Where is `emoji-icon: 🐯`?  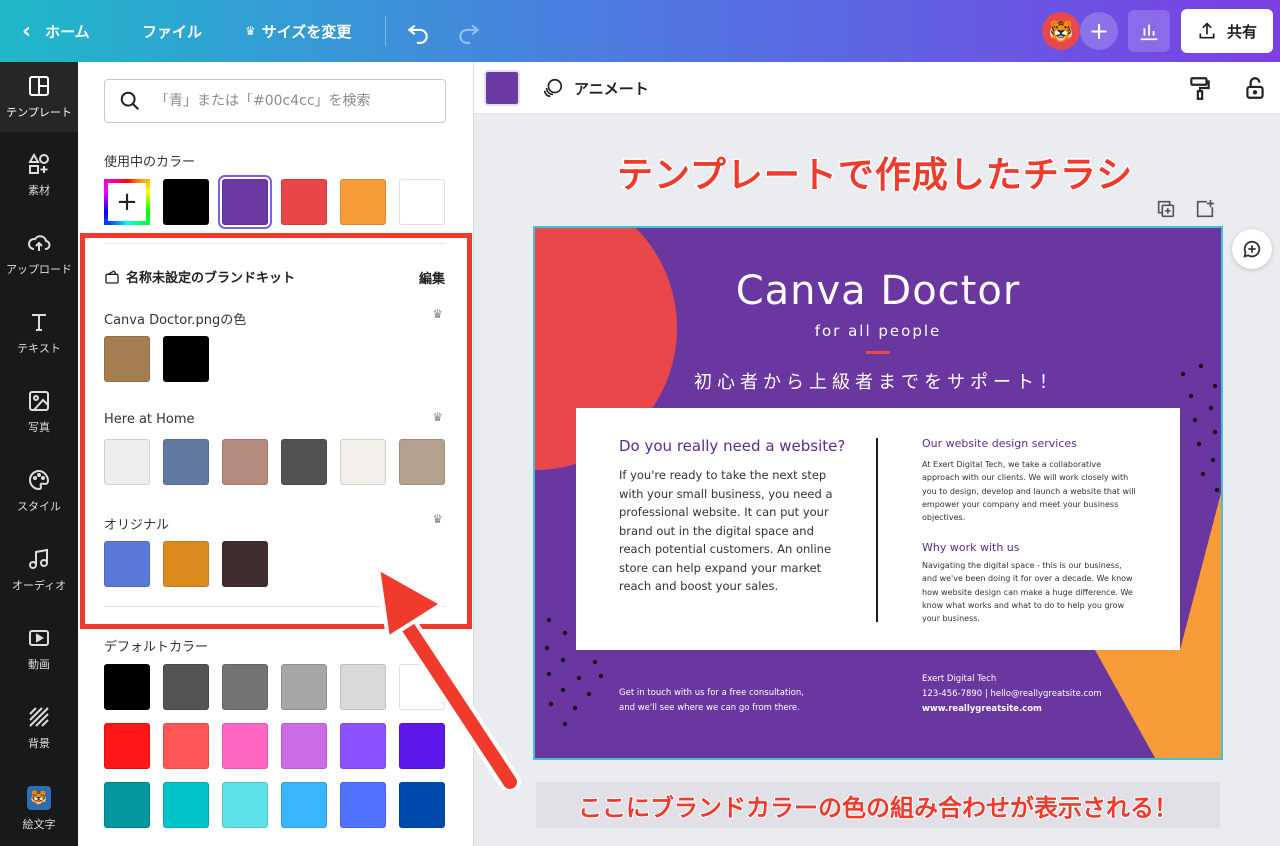 emoji-icon: 🐯 is located at coordinates (39, 798).